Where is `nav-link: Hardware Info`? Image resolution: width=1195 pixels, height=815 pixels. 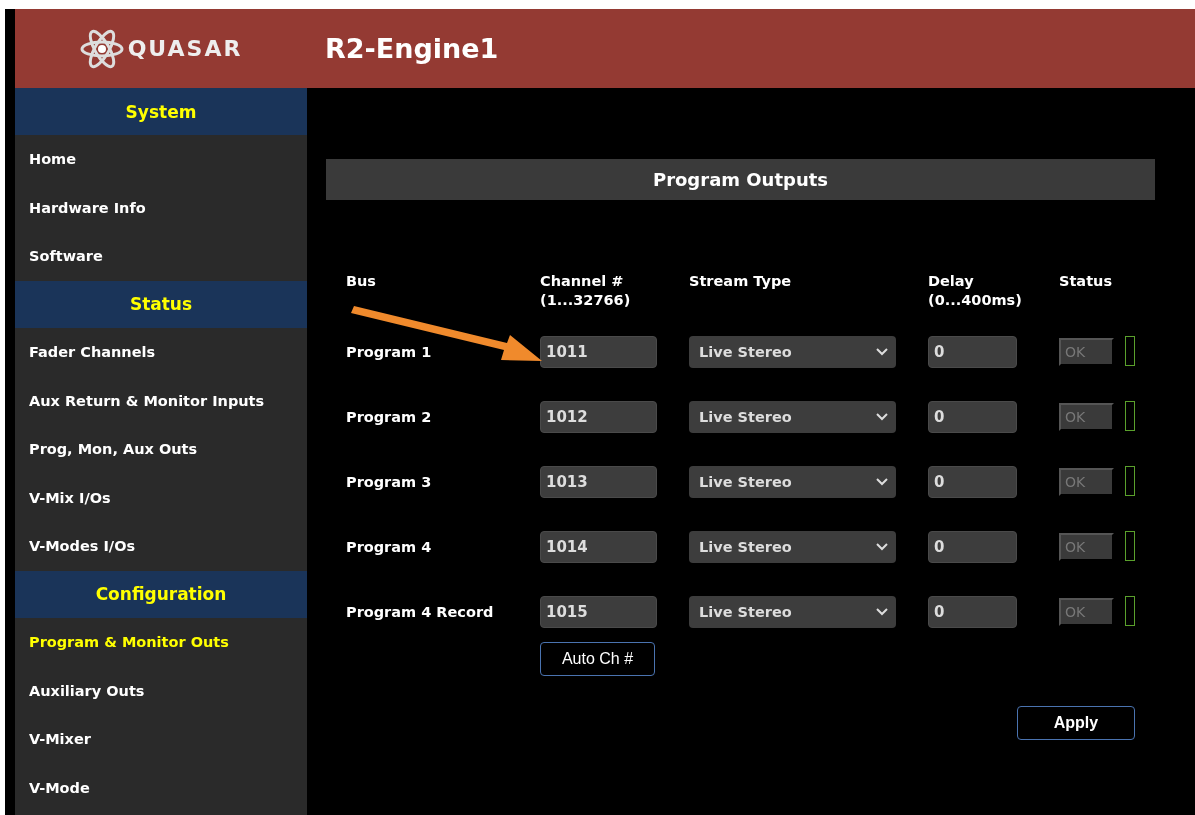 nav-link: Hardware Info is located at coordinates (161, 208).